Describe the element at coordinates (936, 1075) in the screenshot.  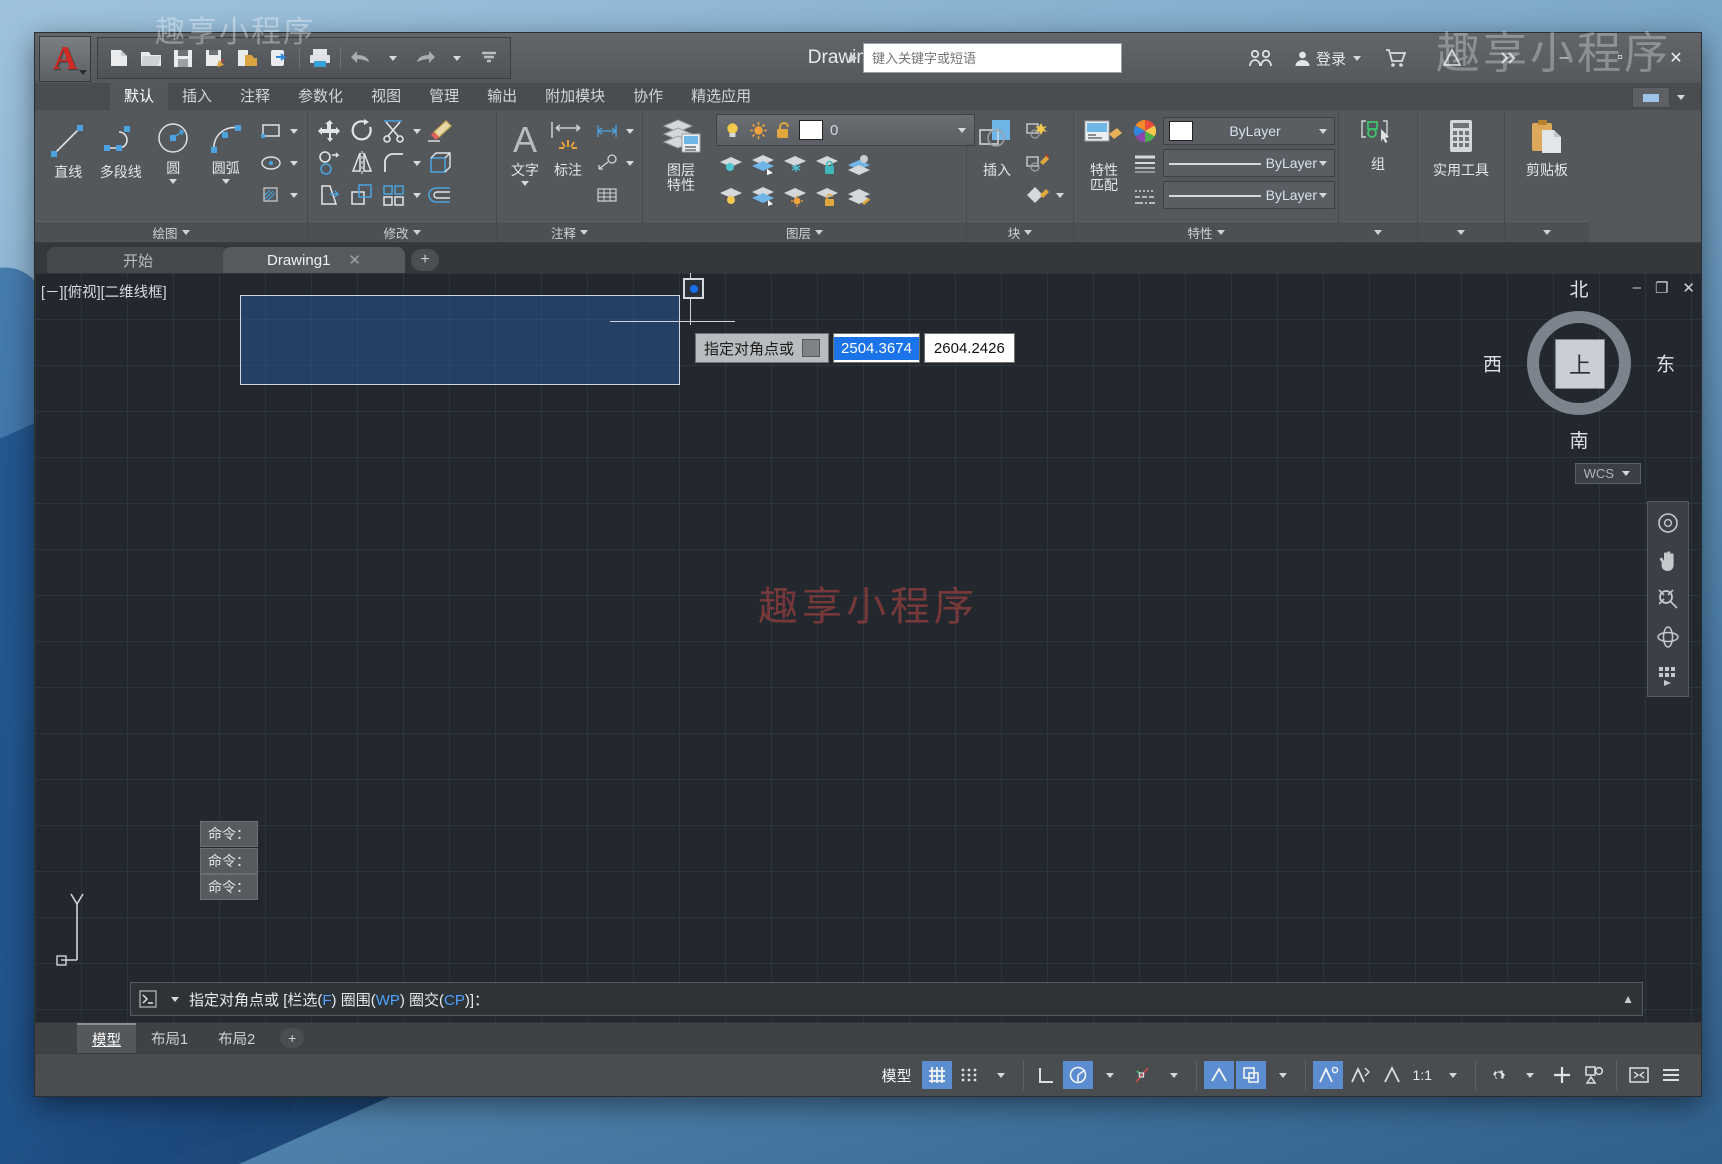
I see `grid-icon` at that location.